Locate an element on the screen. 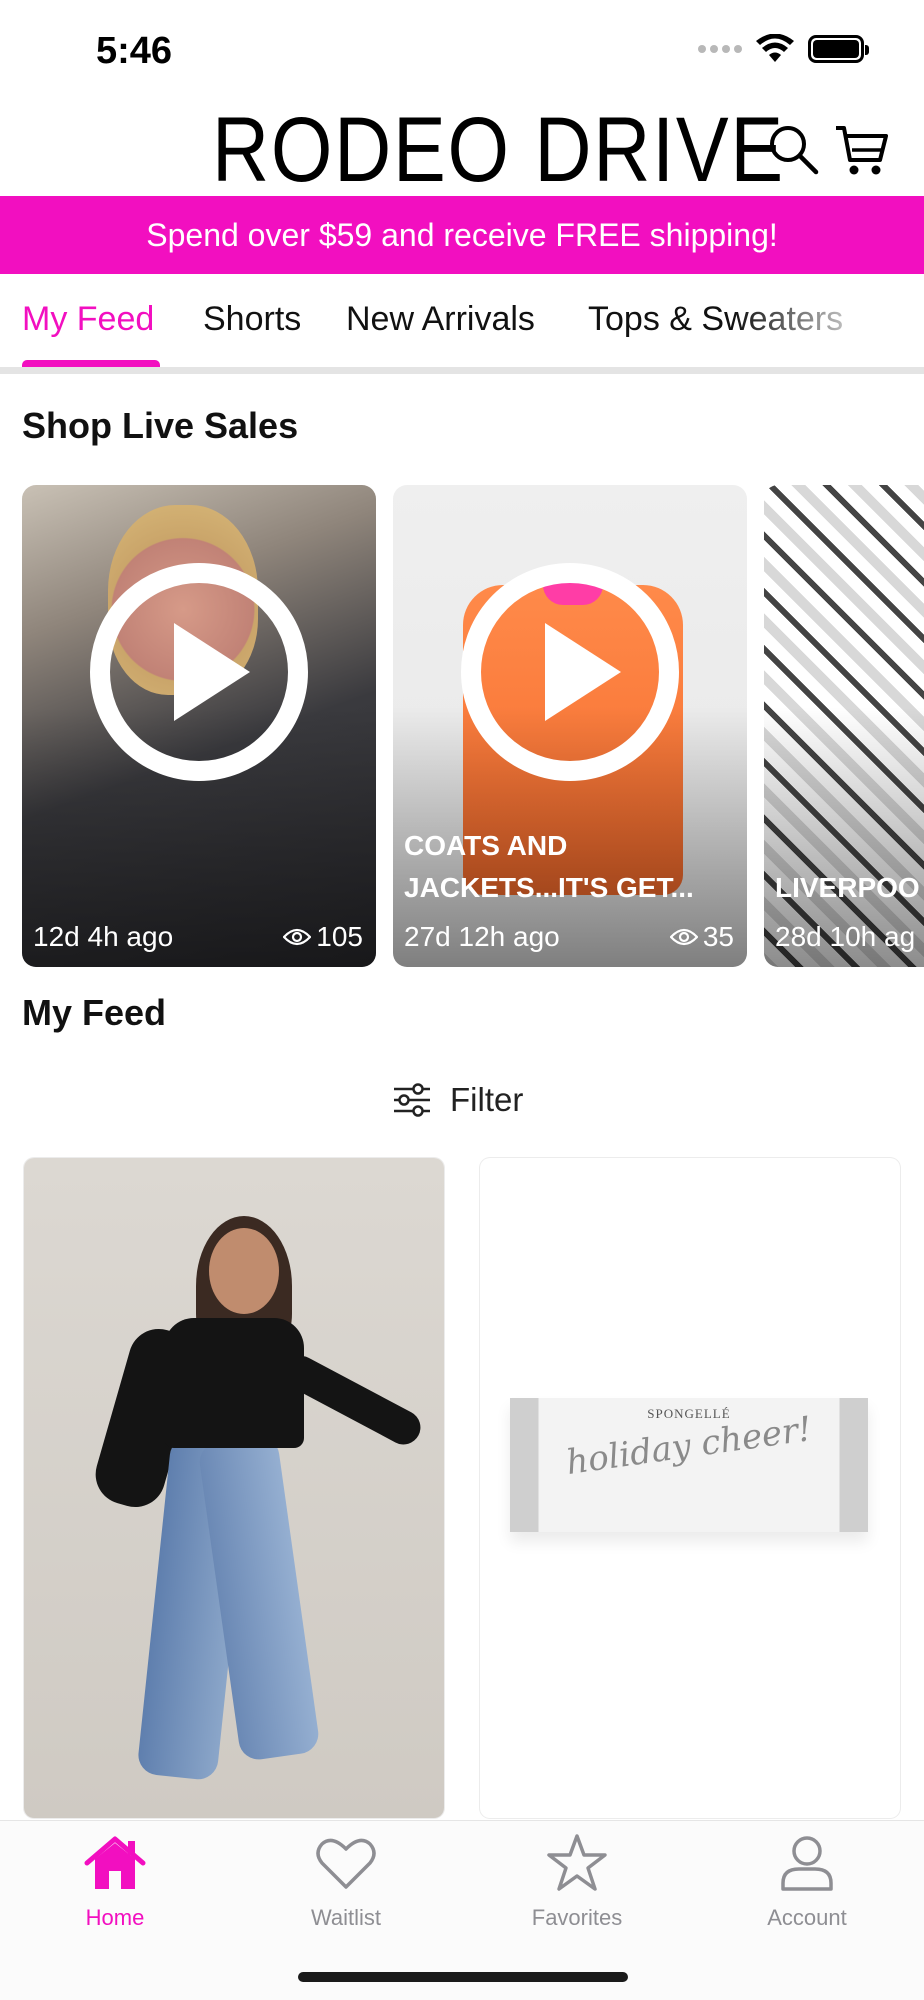  filter-label: Filter is located at coordinates (487, 1099).